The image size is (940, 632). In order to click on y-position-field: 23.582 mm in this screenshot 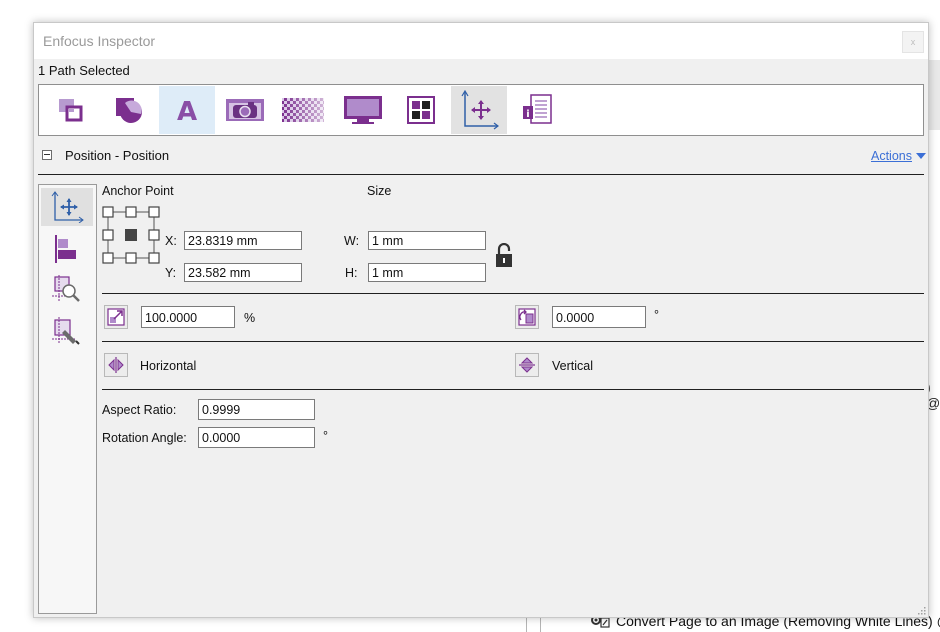, I will do `click(243, 272)`.